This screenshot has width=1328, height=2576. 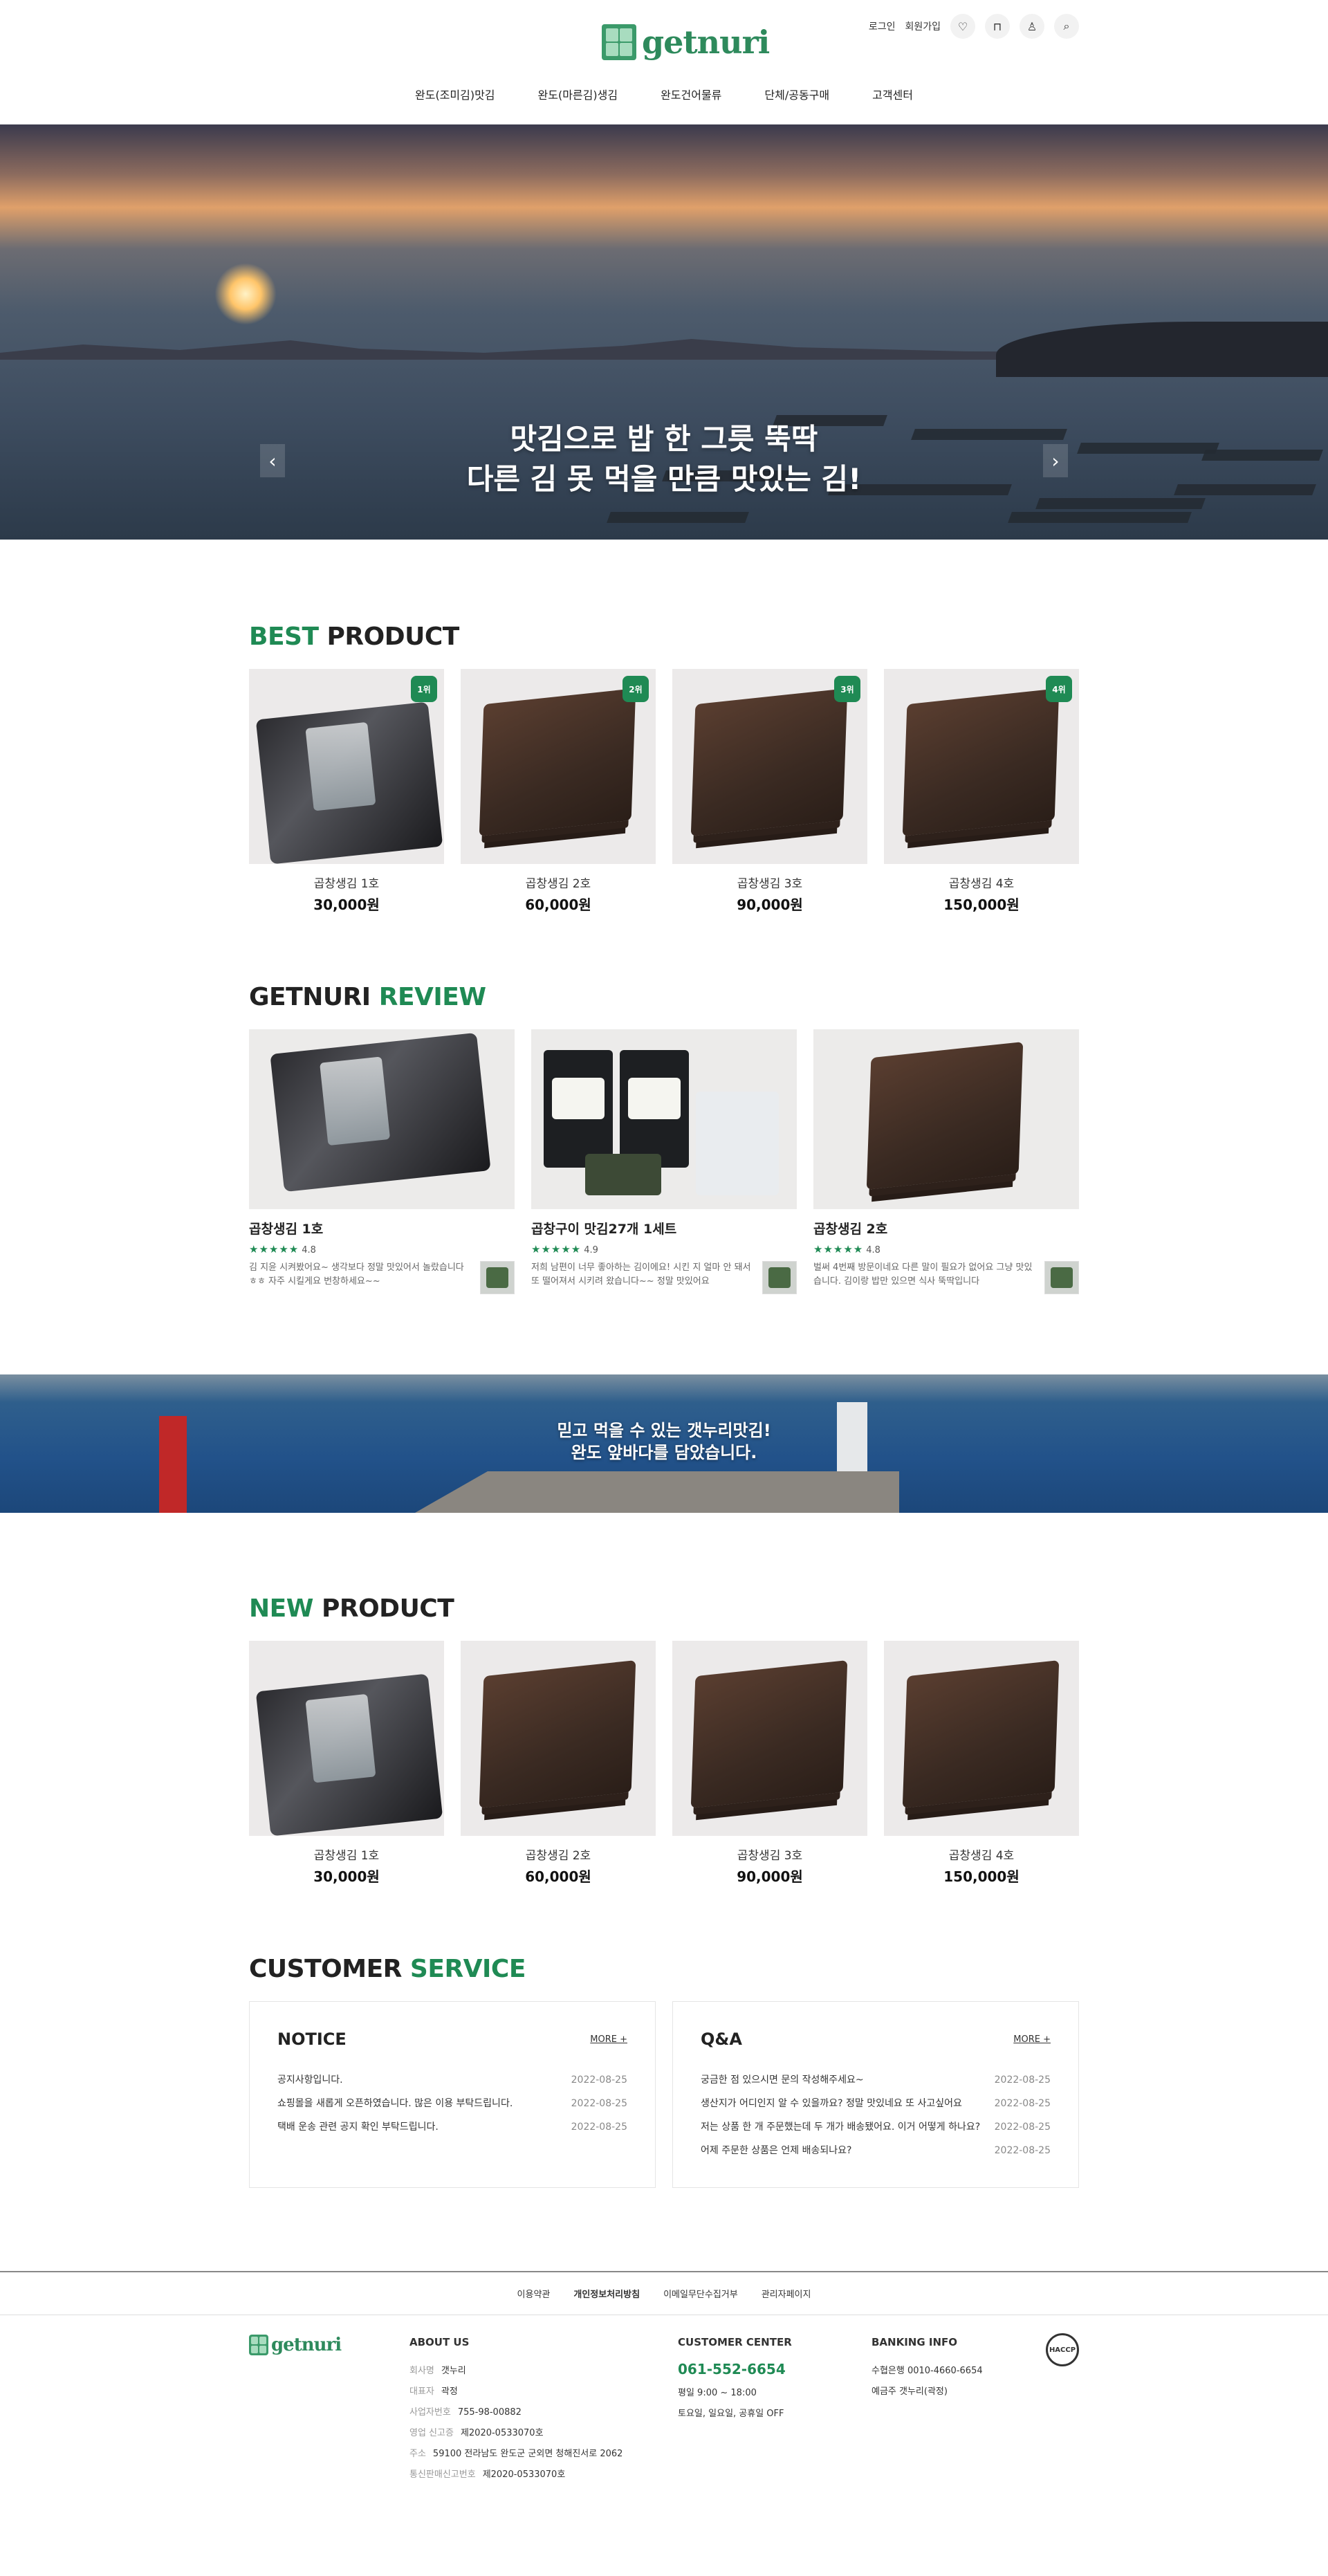 I want to click on search-icon: ⌕, so click(x=1066, y=26).